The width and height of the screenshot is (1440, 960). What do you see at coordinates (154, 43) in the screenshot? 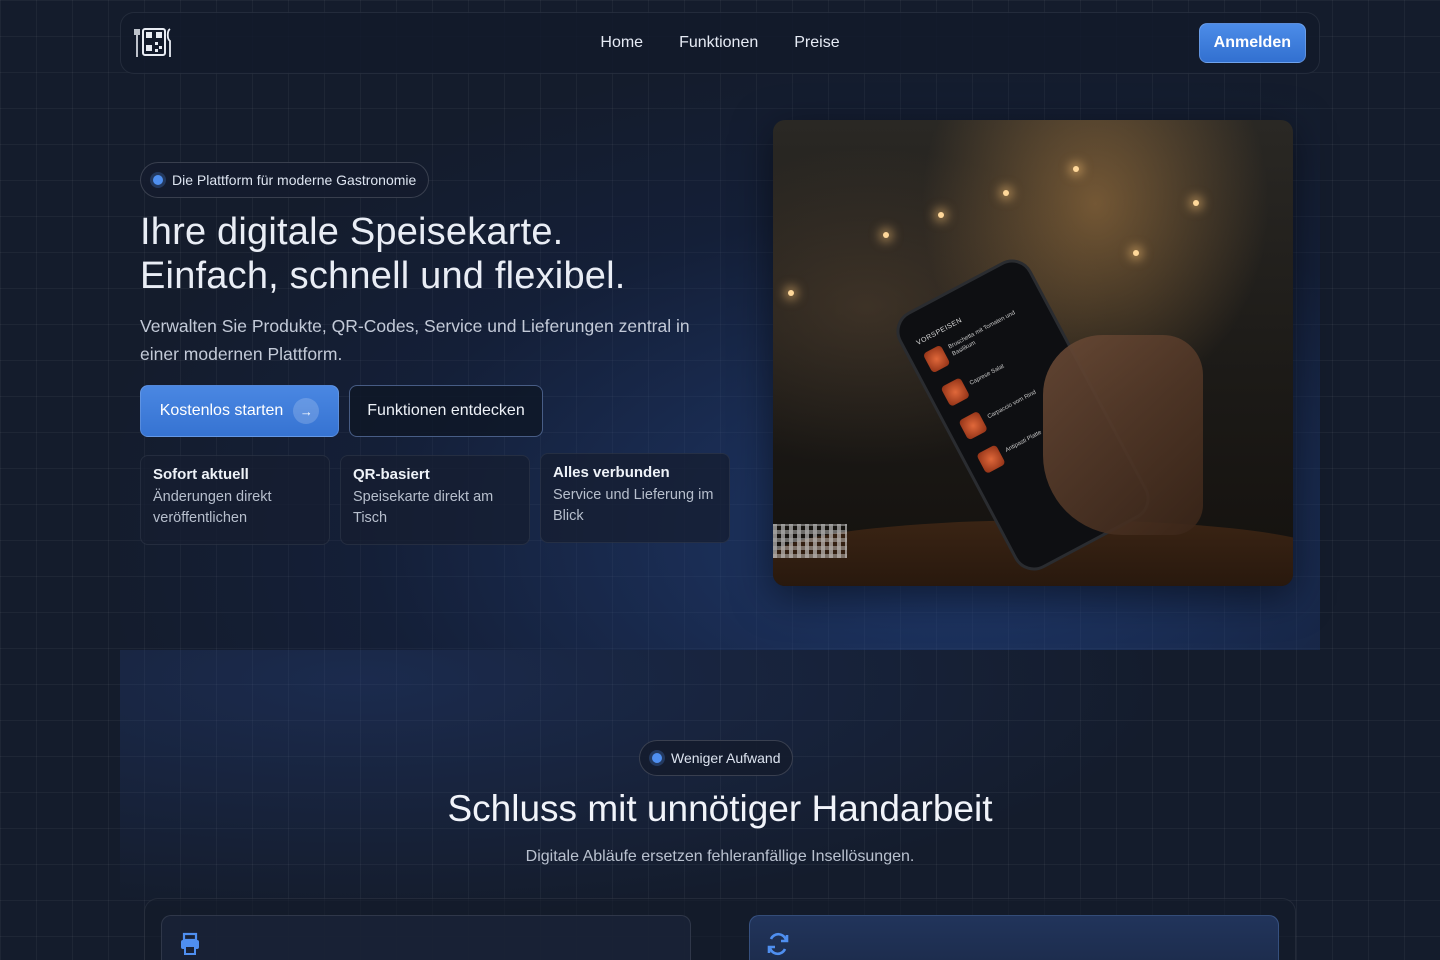
I see `qr-menu-logo-icon` at bounding box center [154, 43].